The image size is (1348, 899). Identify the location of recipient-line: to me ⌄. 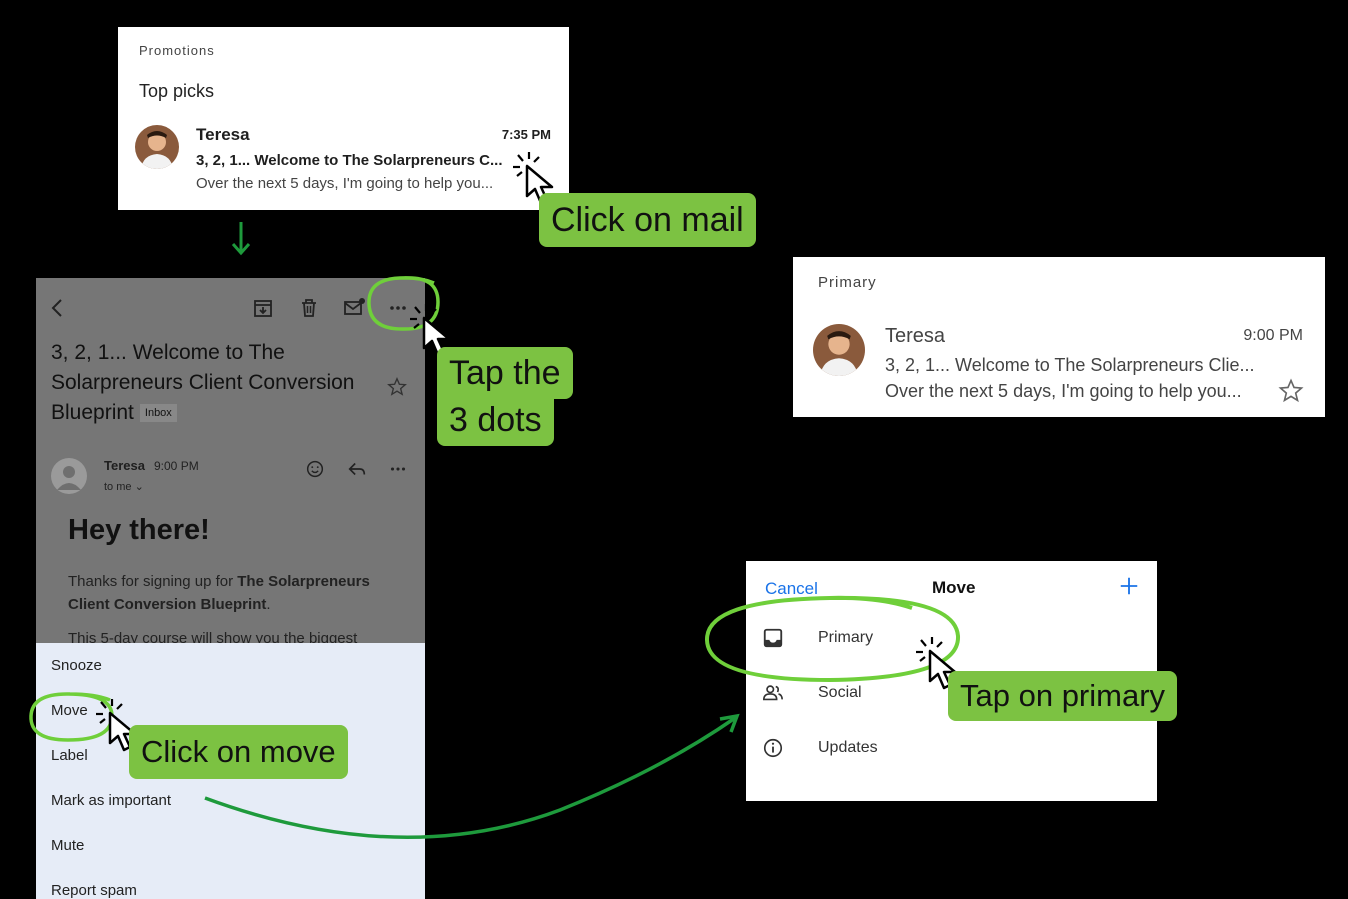
(124, 486).